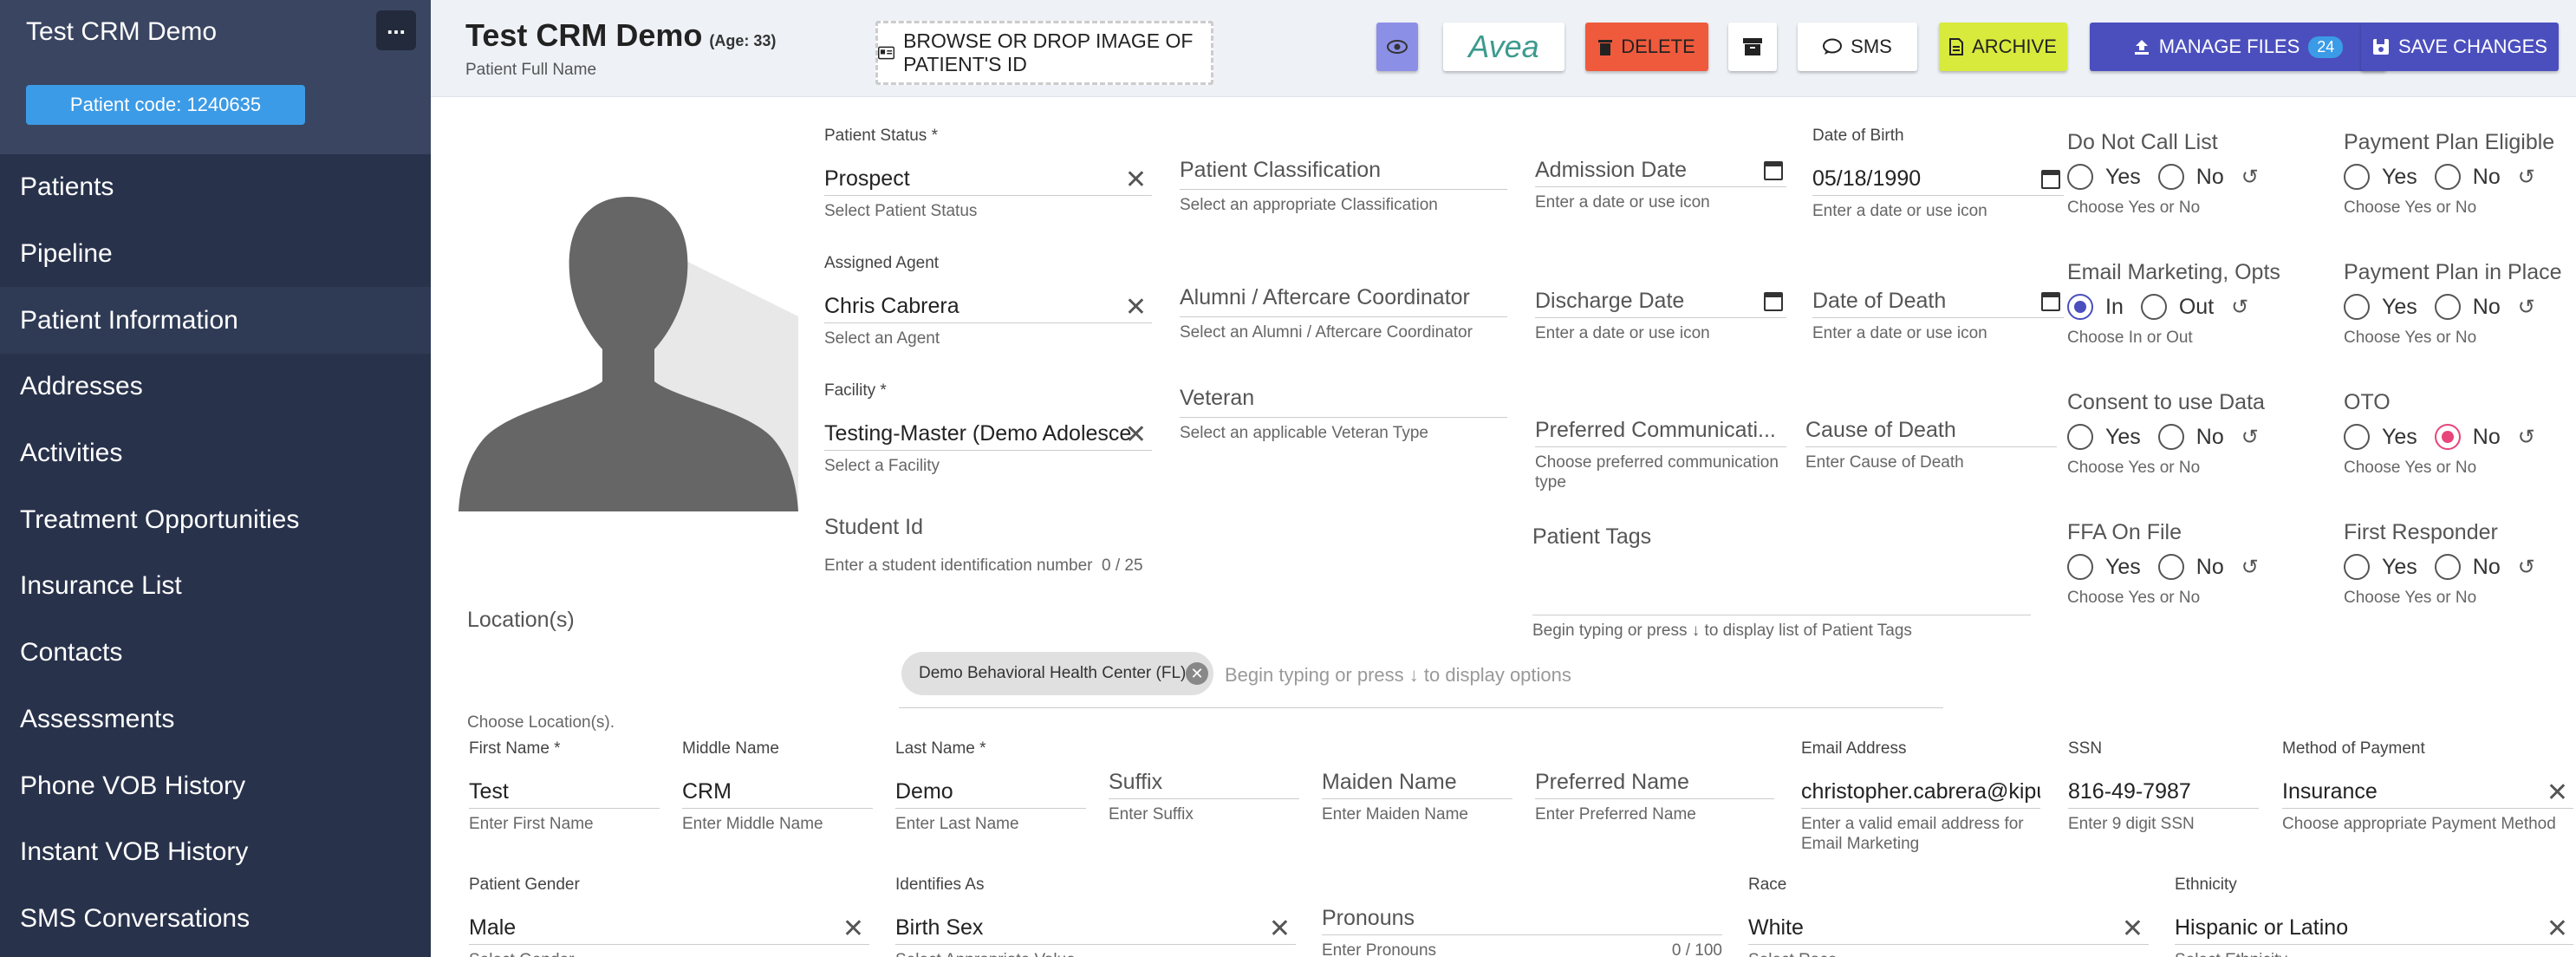  Describe the element at coordinates (1938, 181) in the screenshot. I see `dob-input: 05/18/1990` at that location.